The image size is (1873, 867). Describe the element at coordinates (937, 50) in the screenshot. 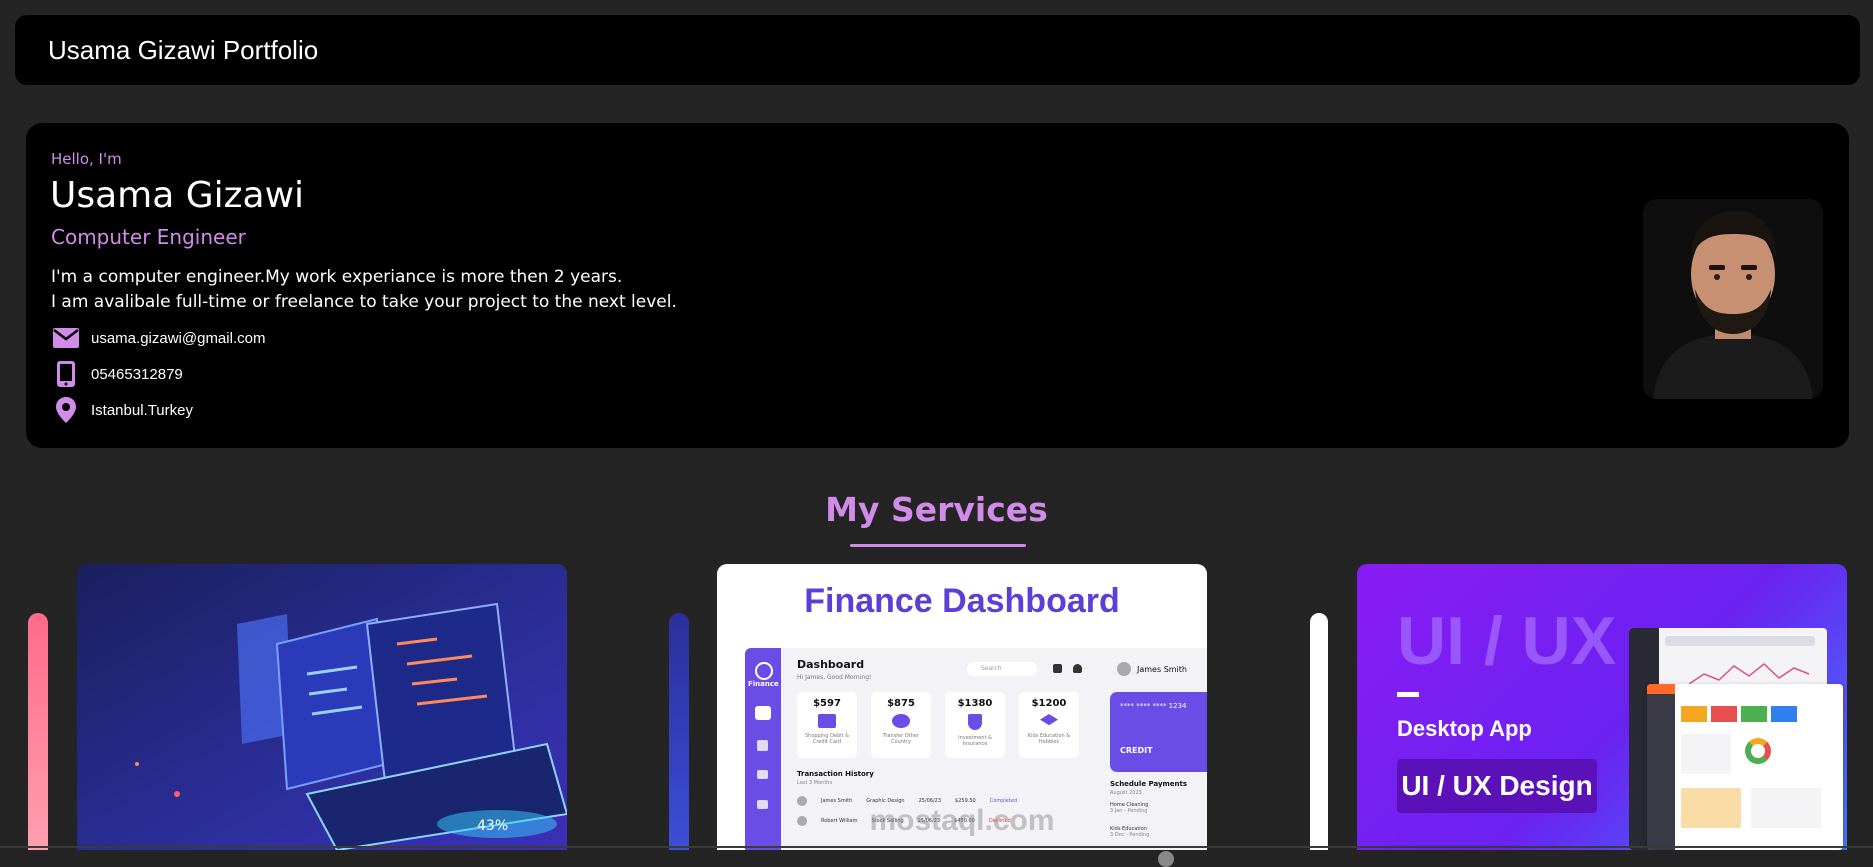

I see `top-navbar: Usama Gizawi Portfolio` at that location.